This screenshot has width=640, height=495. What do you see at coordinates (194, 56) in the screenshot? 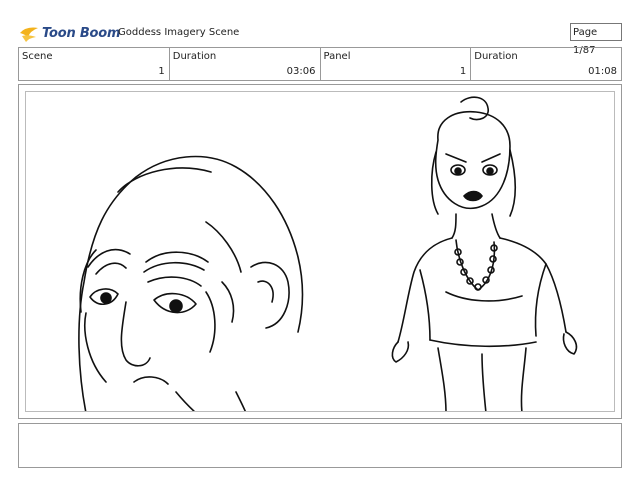
I see `scene-duration-label: Duration` at bounding box center [194, 56].